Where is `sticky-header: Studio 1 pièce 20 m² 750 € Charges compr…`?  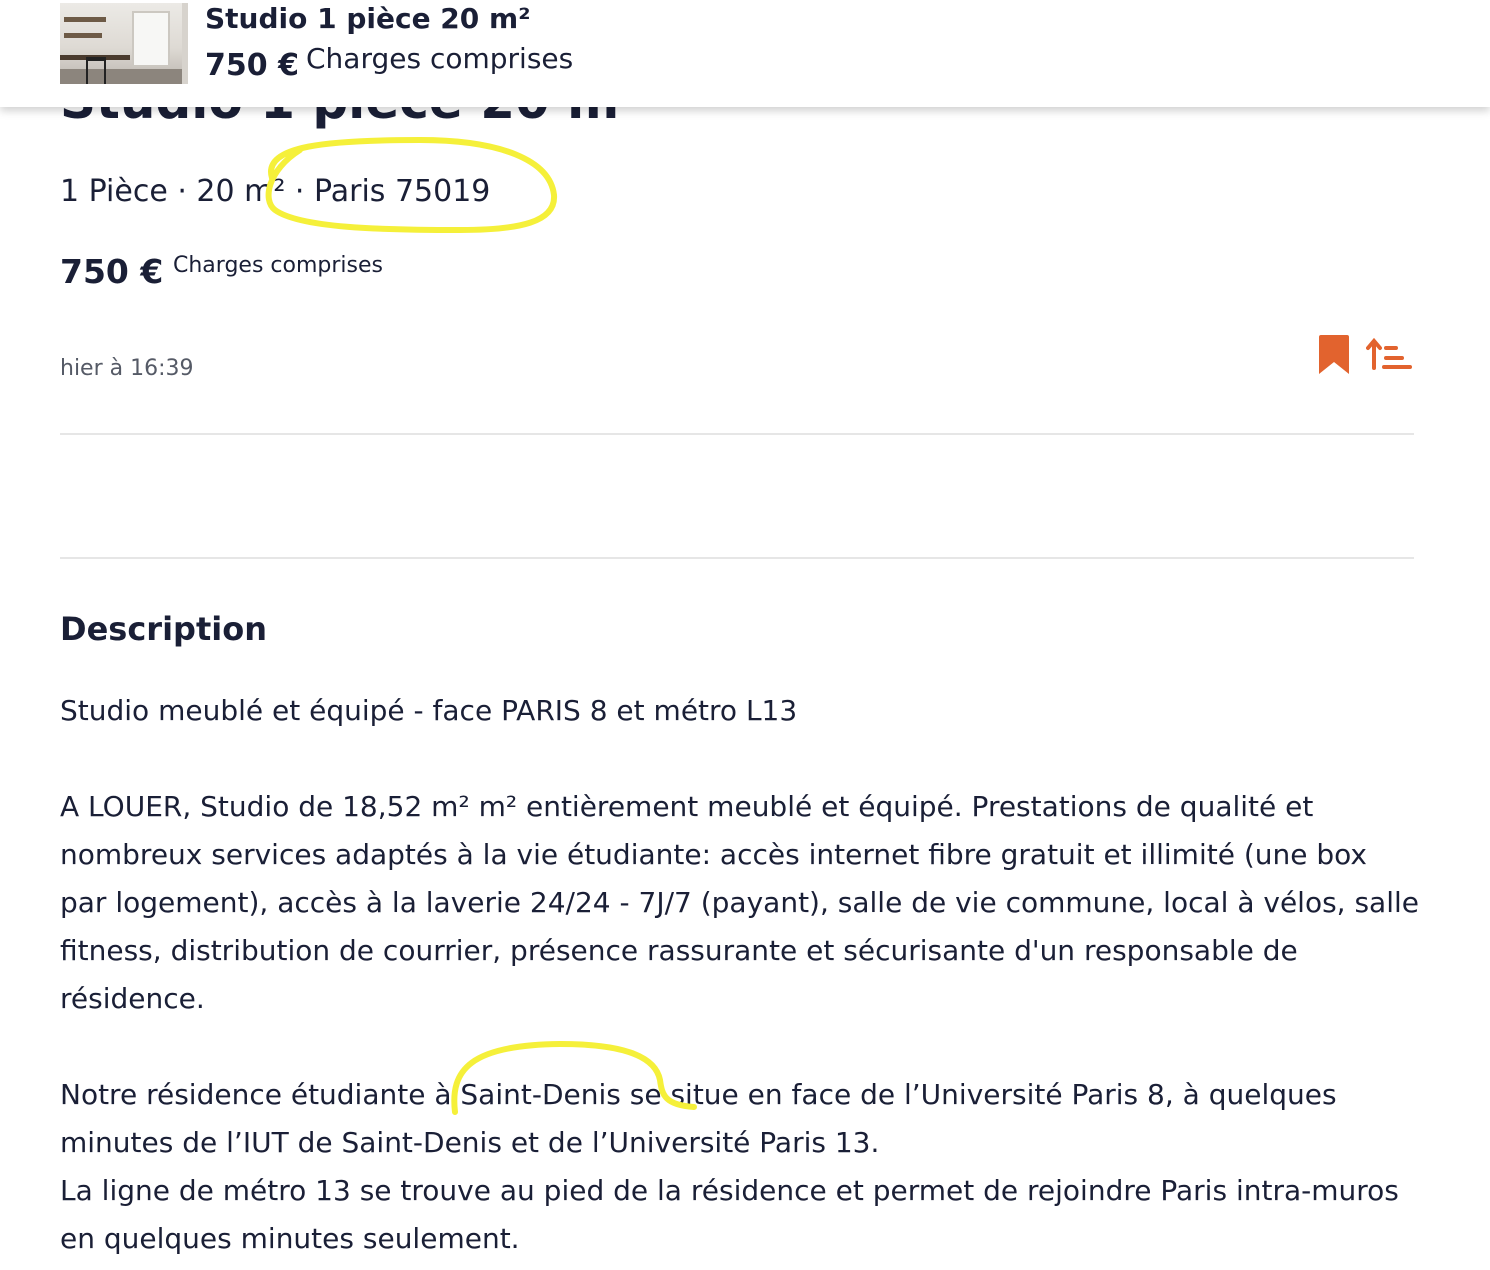 sticky-header: Studio 1 pièce 20 m² 750 € Charges compr… is located at coordinates (745, 53).